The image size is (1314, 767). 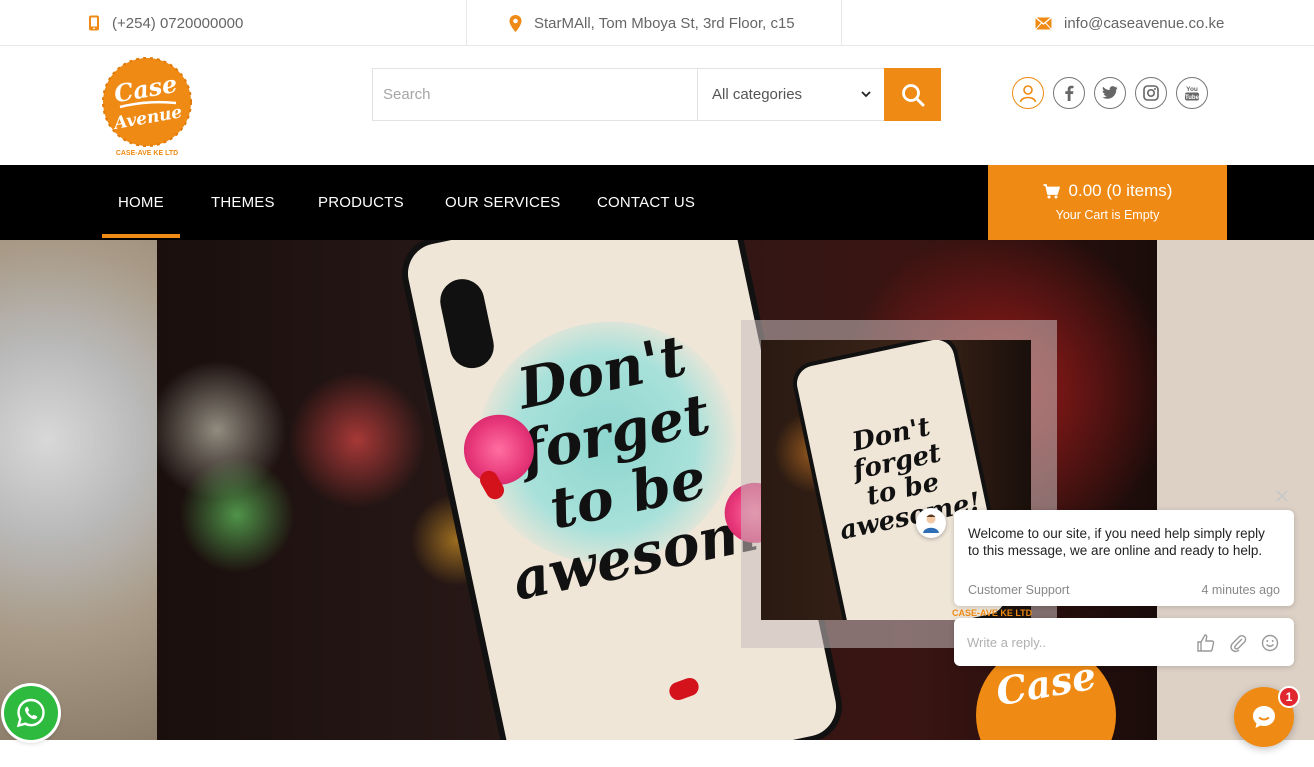 I want to click on hero-side-image, so click(x=78, y=490).